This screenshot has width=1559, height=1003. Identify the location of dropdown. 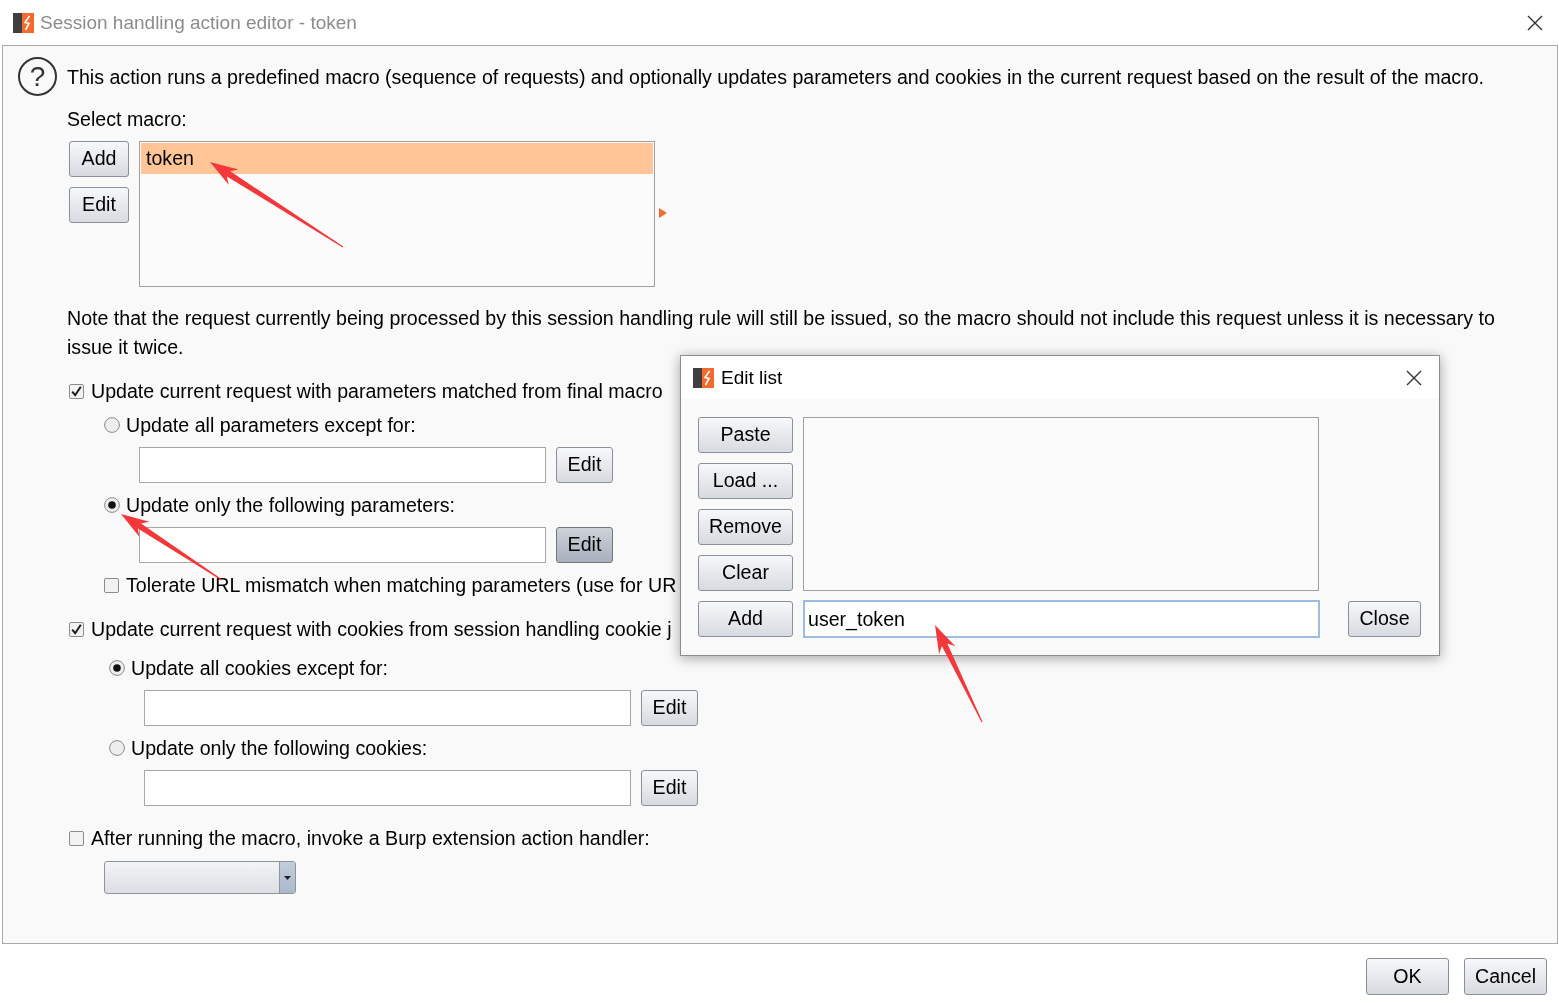
(200, 877).